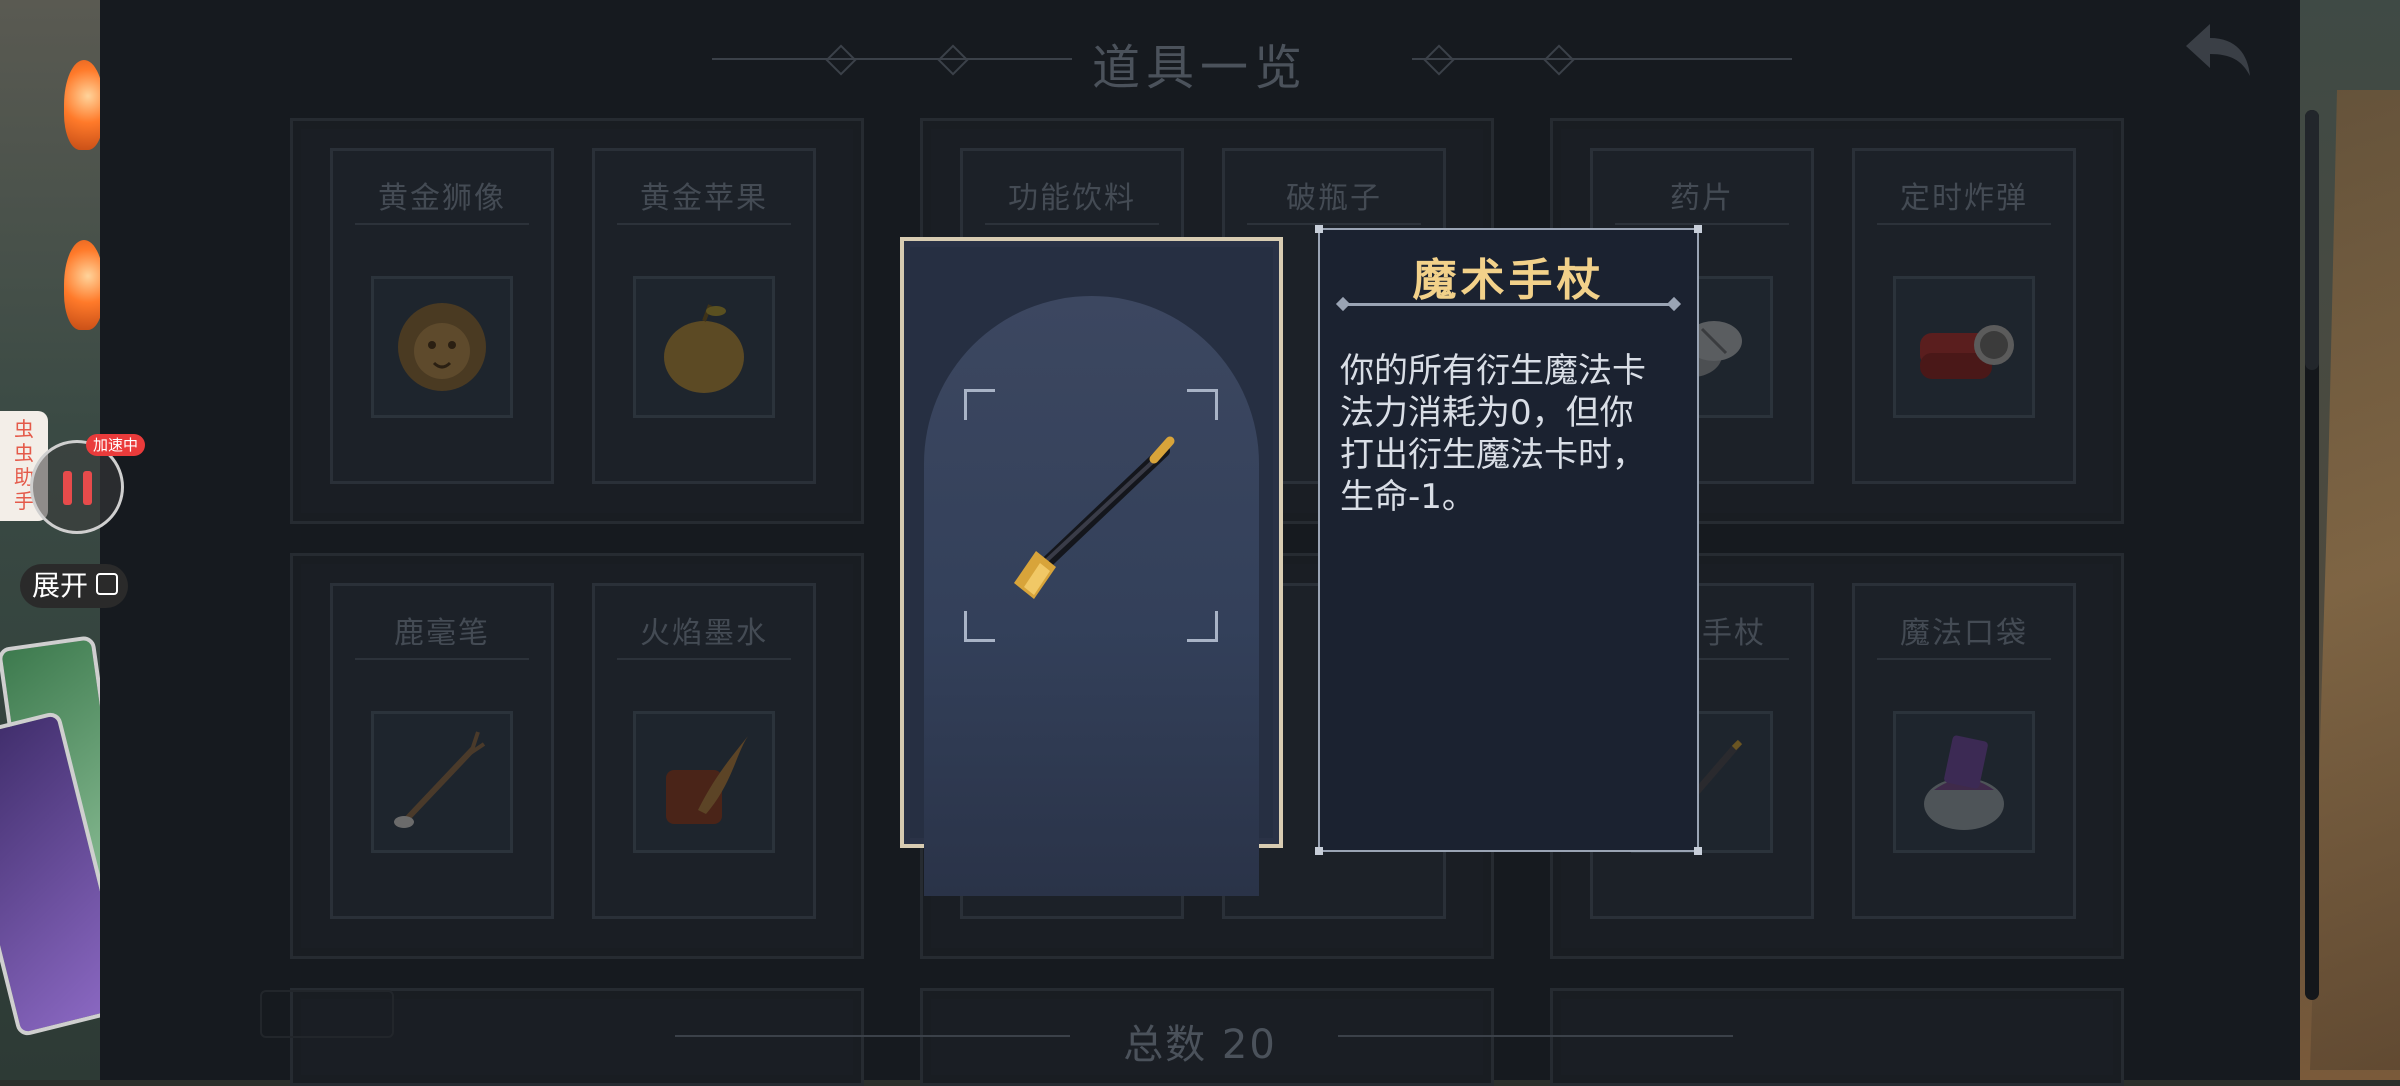 Image resolution: width=2400 pixels, height=1086 pixels. Describe the element at coordinates (1508, 280) in the screenshot. I see `item-detail-title: 魔术手杖` at that location.